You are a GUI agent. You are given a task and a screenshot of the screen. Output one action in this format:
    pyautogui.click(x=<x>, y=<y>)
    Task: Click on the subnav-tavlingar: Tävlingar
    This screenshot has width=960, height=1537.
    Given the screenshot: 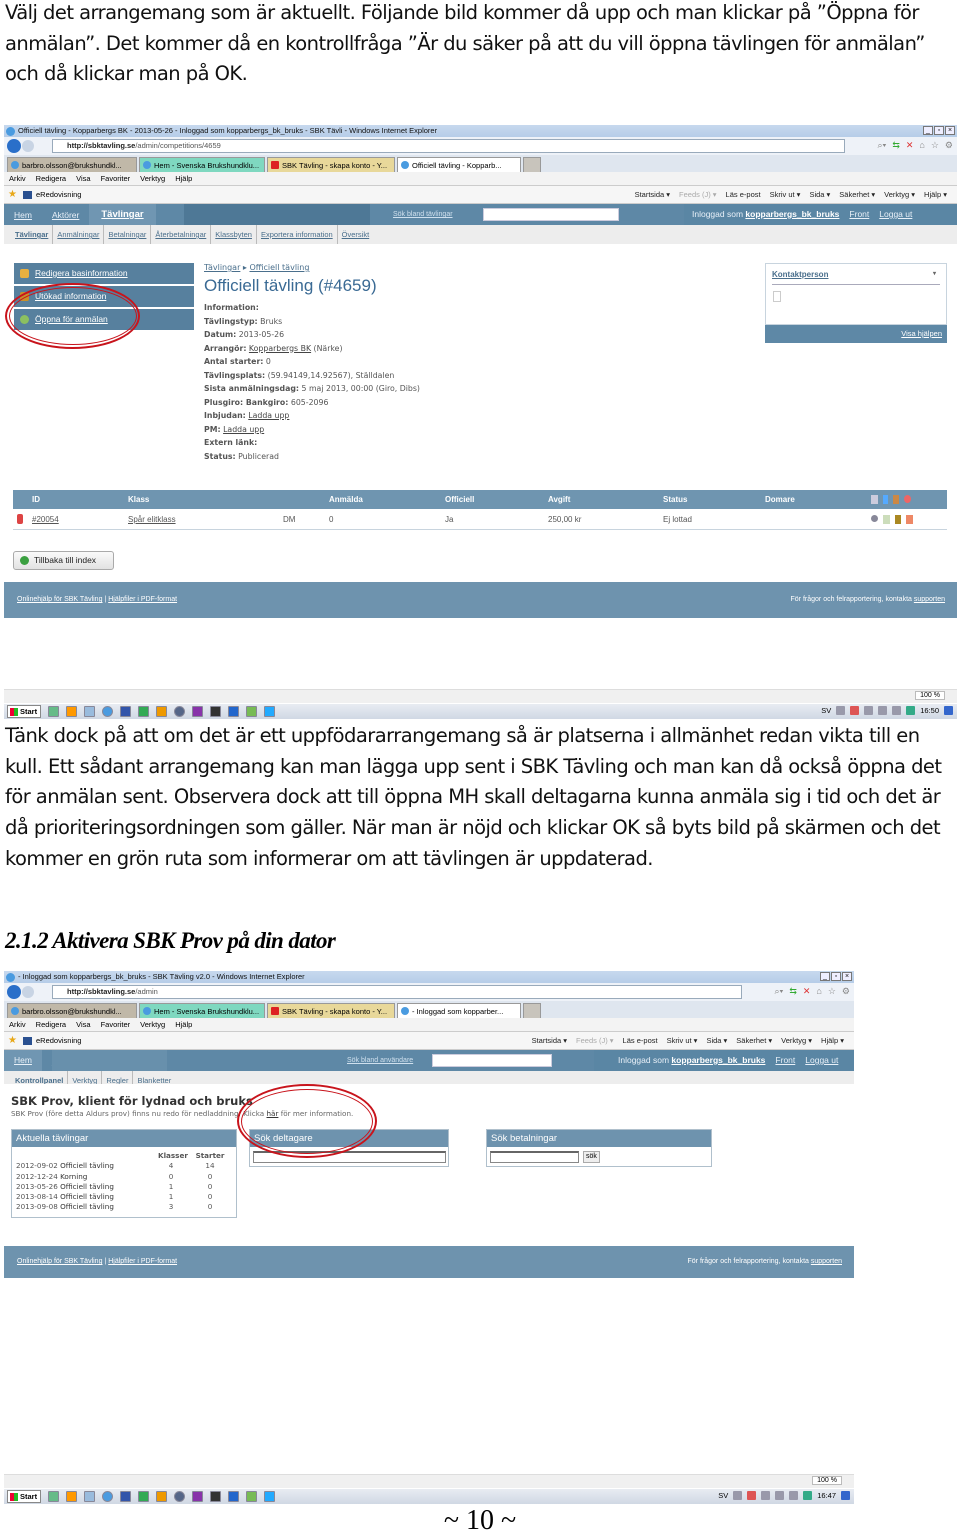 What is the action you would take?
    pyautogui.click(x=34, y=234)
    